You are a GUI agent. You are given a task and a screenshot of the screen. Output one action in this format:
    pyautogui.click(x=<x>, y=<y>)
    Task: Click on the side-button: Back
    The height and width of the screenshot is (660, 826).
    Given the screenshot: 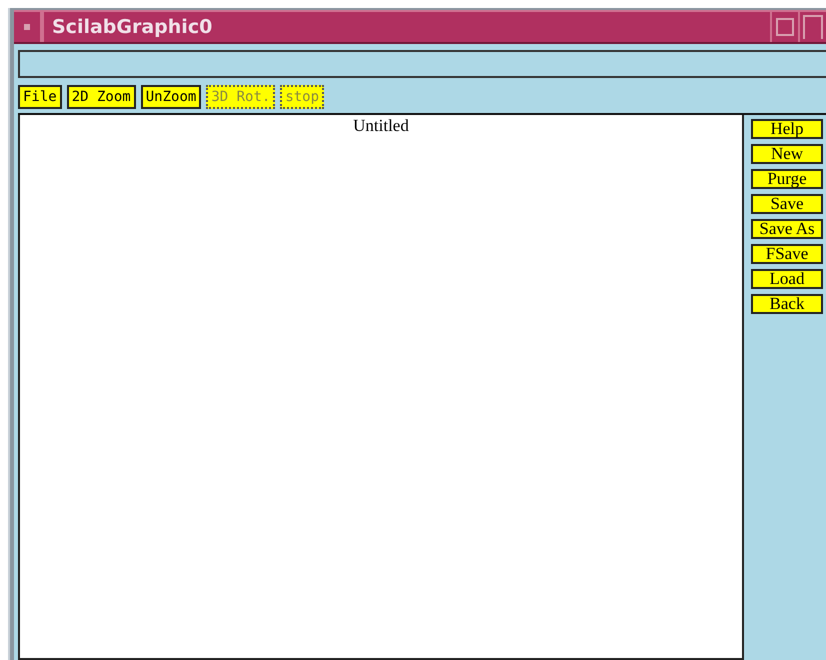 What is the action you would take?
    pyautogui.click(x=787, y=304)
    